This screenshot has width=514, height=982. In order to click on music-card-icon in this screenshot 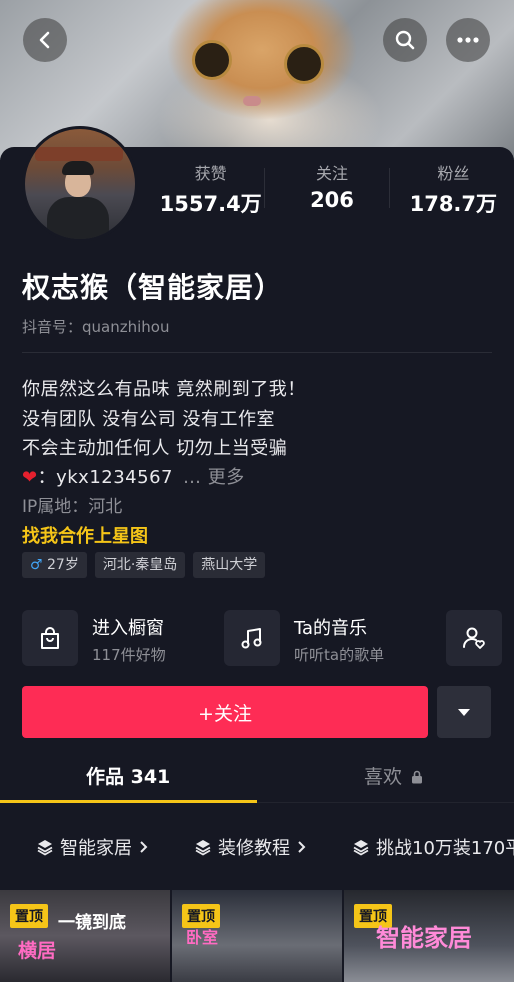, I will do `click(252, 638)`.